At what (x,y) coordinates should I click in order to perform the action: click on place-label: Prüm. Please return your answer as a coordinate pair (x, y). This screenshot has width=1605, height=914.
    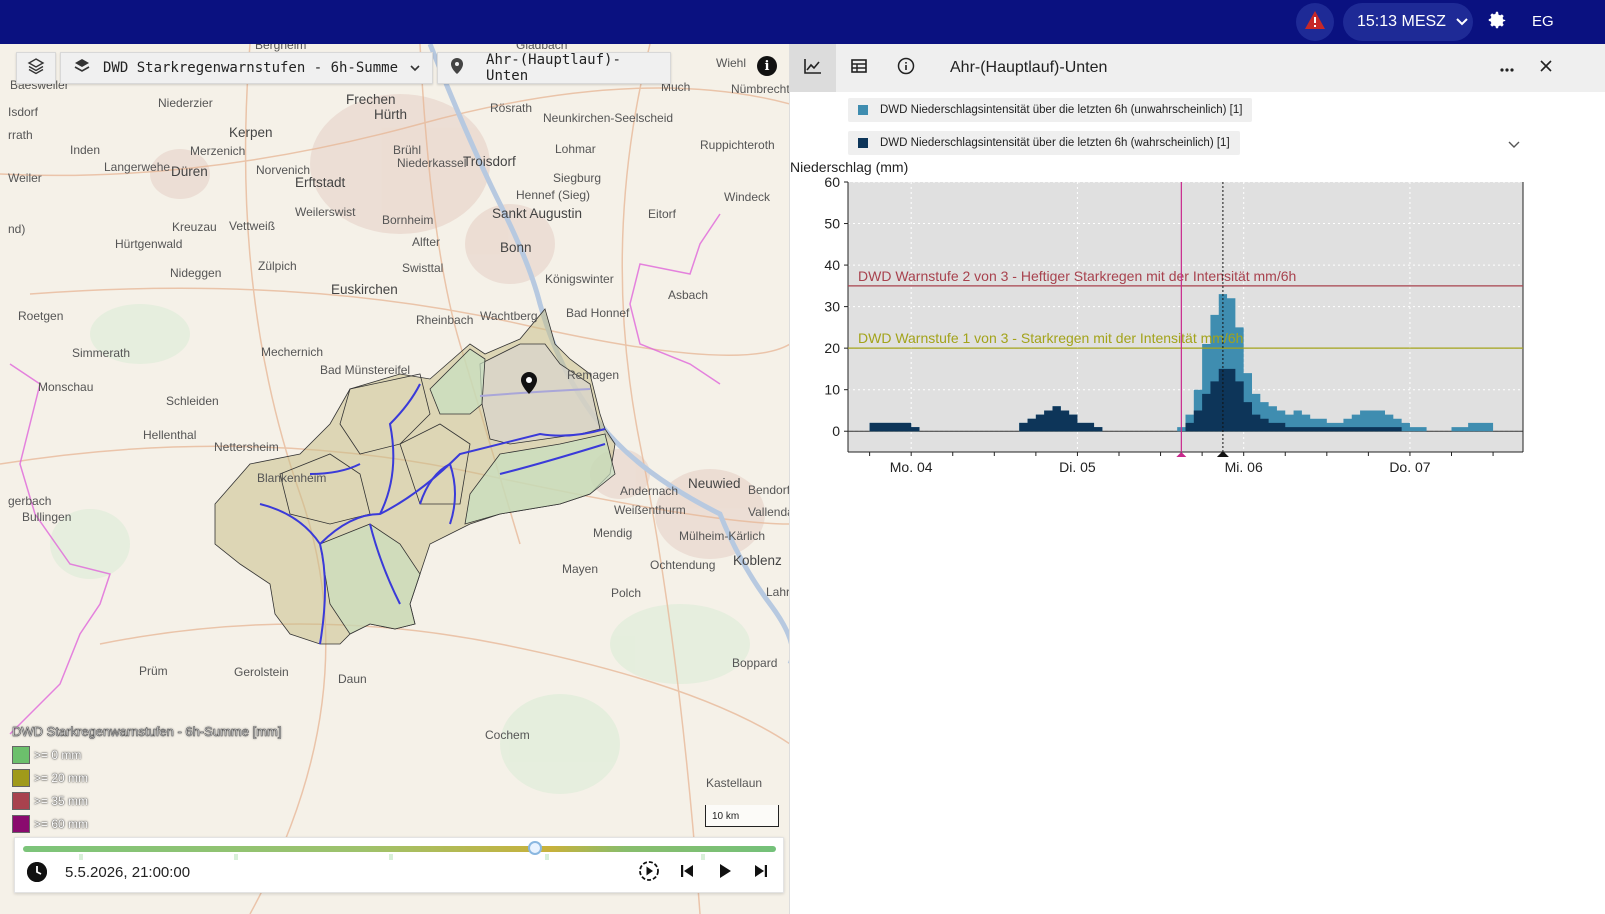
    Looking at the image, I should click on (153, 671).